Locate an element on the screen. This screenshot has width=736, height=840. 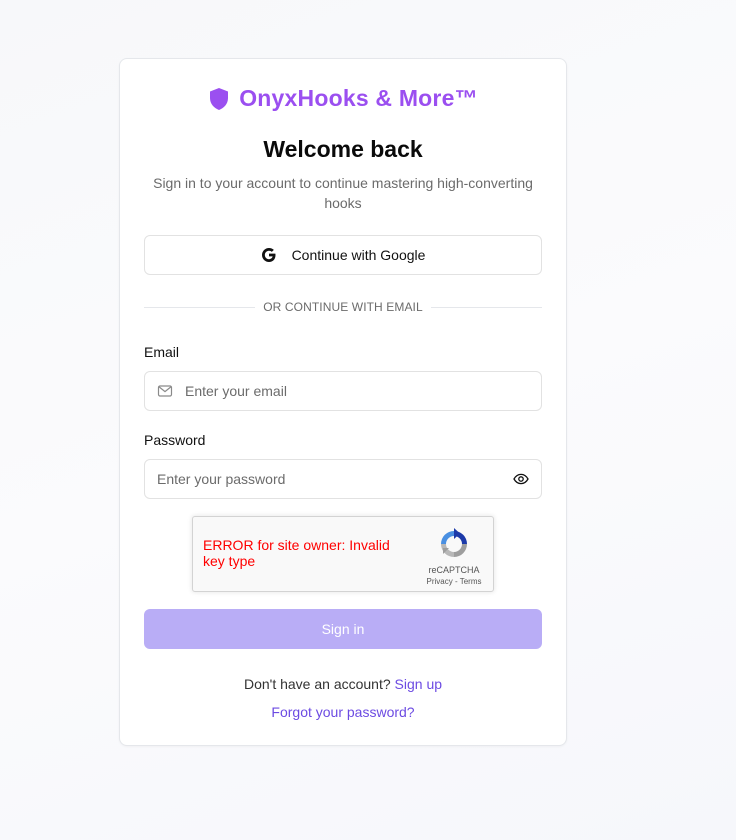
sign-up-link: Sign up is located at coordinates (418, 684).